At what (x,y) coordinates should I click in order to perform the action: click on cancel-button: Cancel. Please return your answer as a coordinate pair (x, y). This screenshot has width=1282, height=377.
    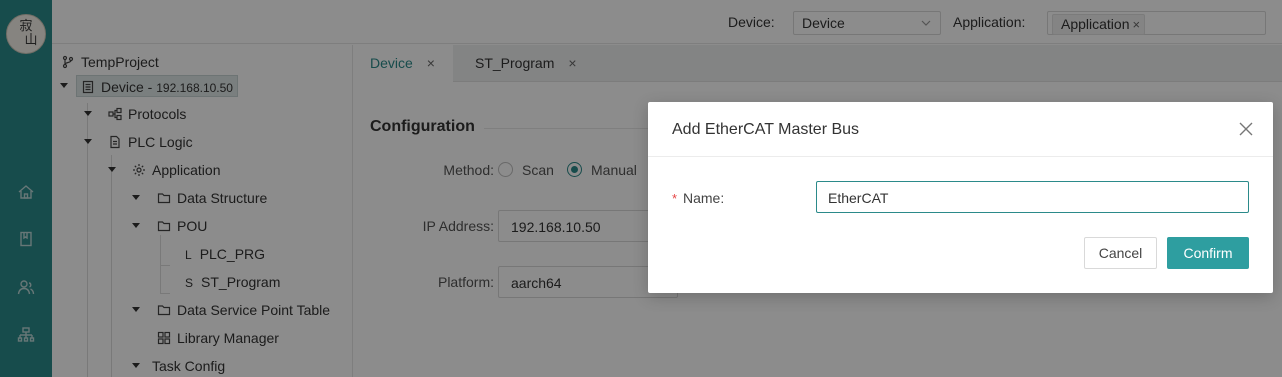
    Looking at the image, I should click on (1120, 253).